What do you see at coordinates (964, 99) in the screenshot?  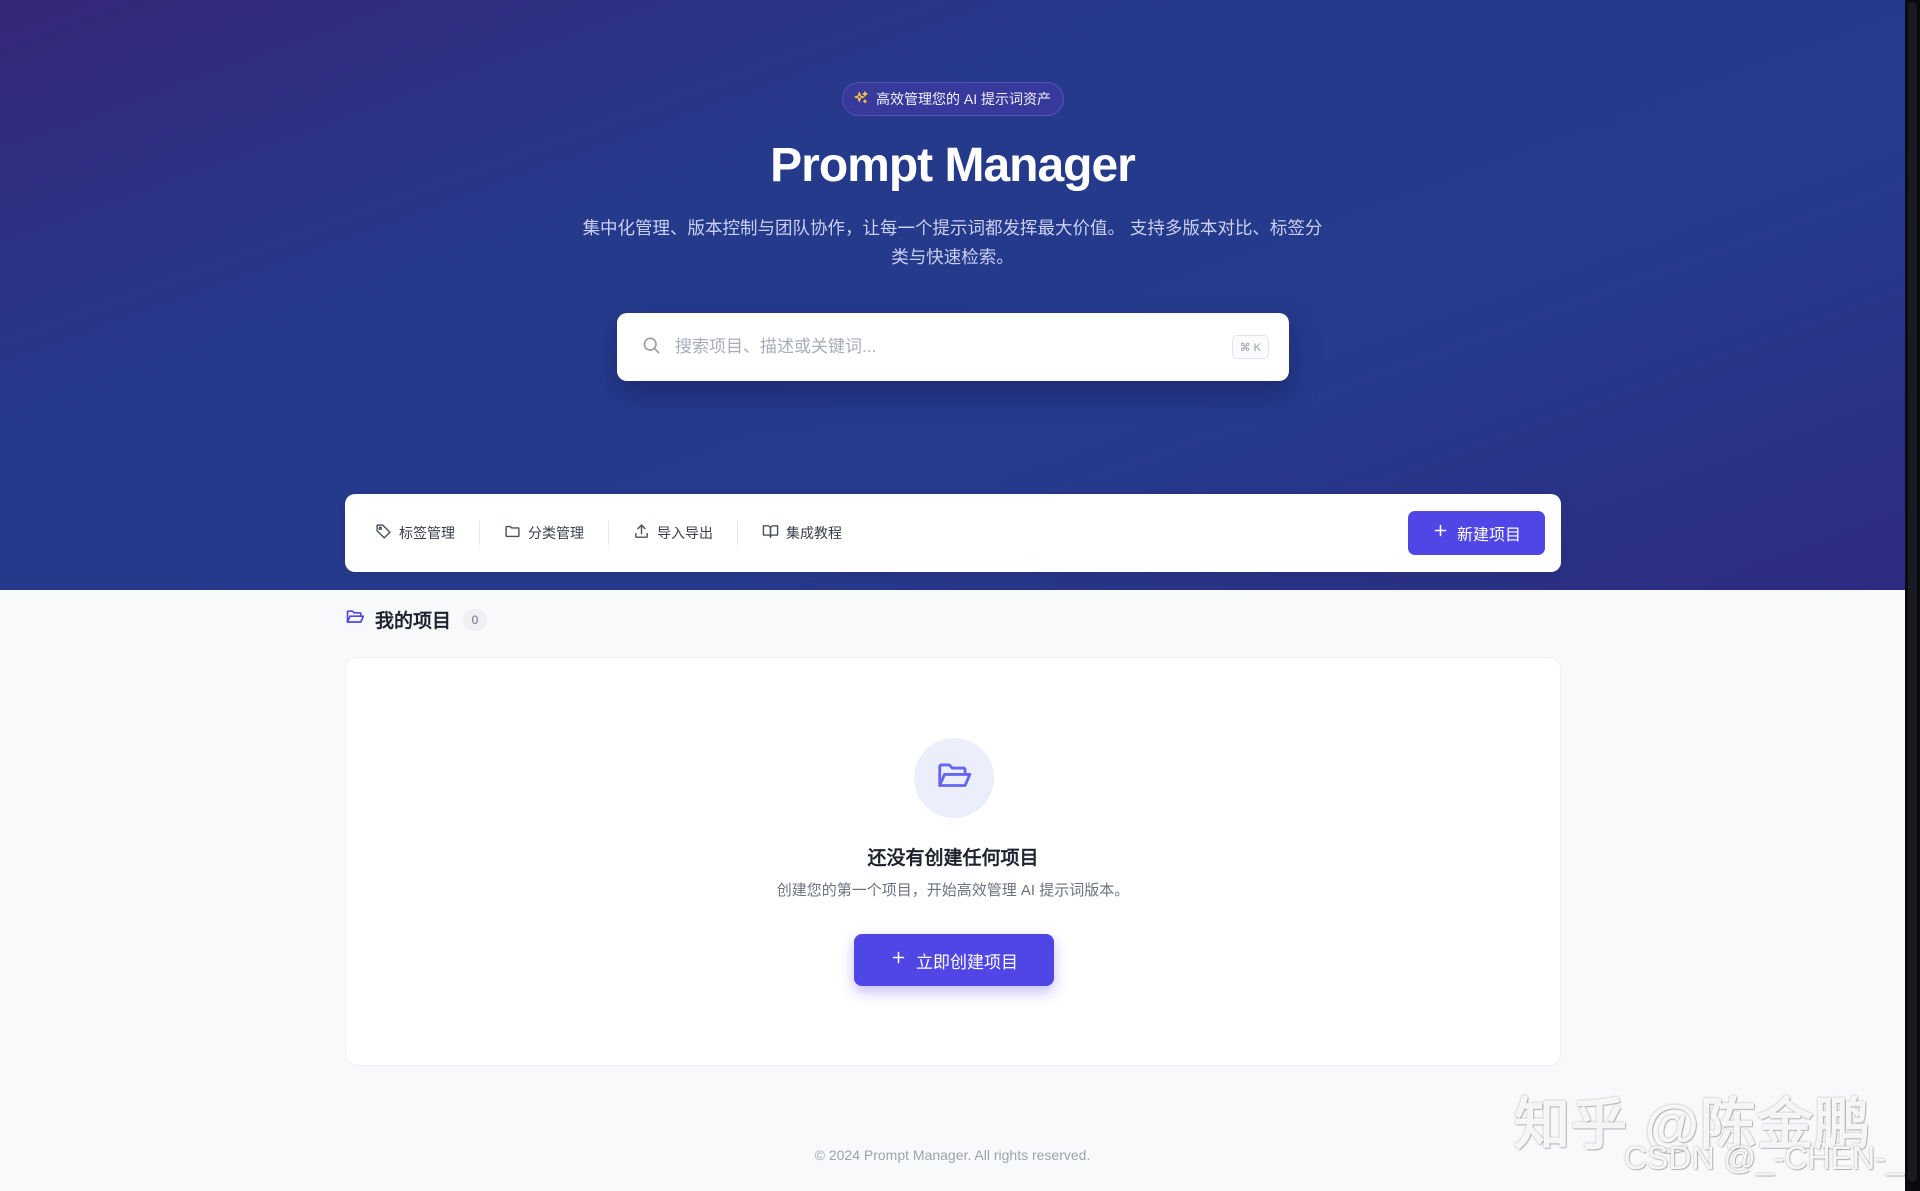 I see `hero-badge-text: 高效管理您的 AI 提示词资产` at bounding box center [964, 99].